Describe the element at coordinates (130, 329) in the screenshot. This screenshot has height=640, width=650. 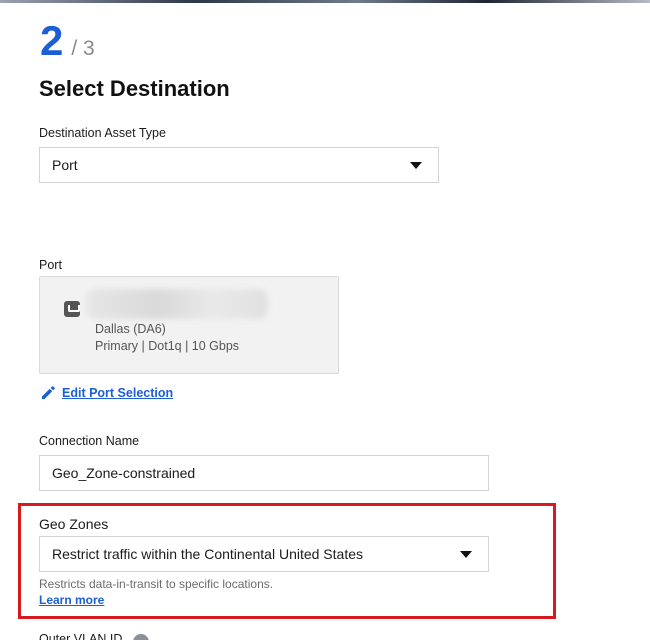
I see `port-location: Dallas (DA6)` at that location.